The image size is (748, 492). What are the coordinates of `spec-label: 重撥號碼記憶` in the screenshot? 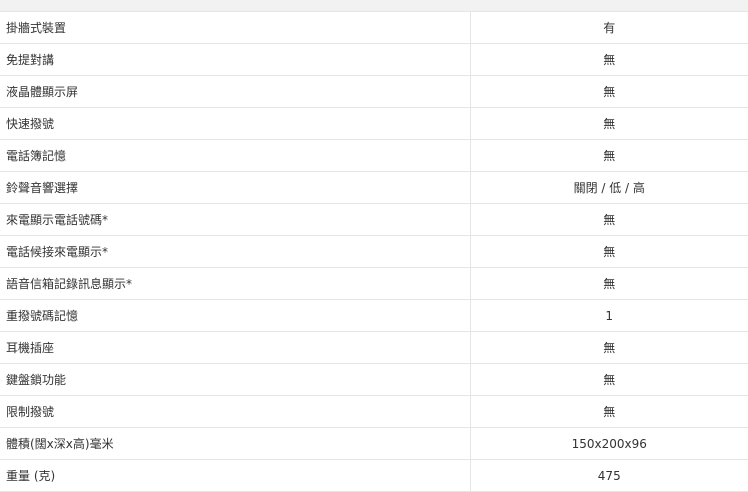 It's located at (235, 315).